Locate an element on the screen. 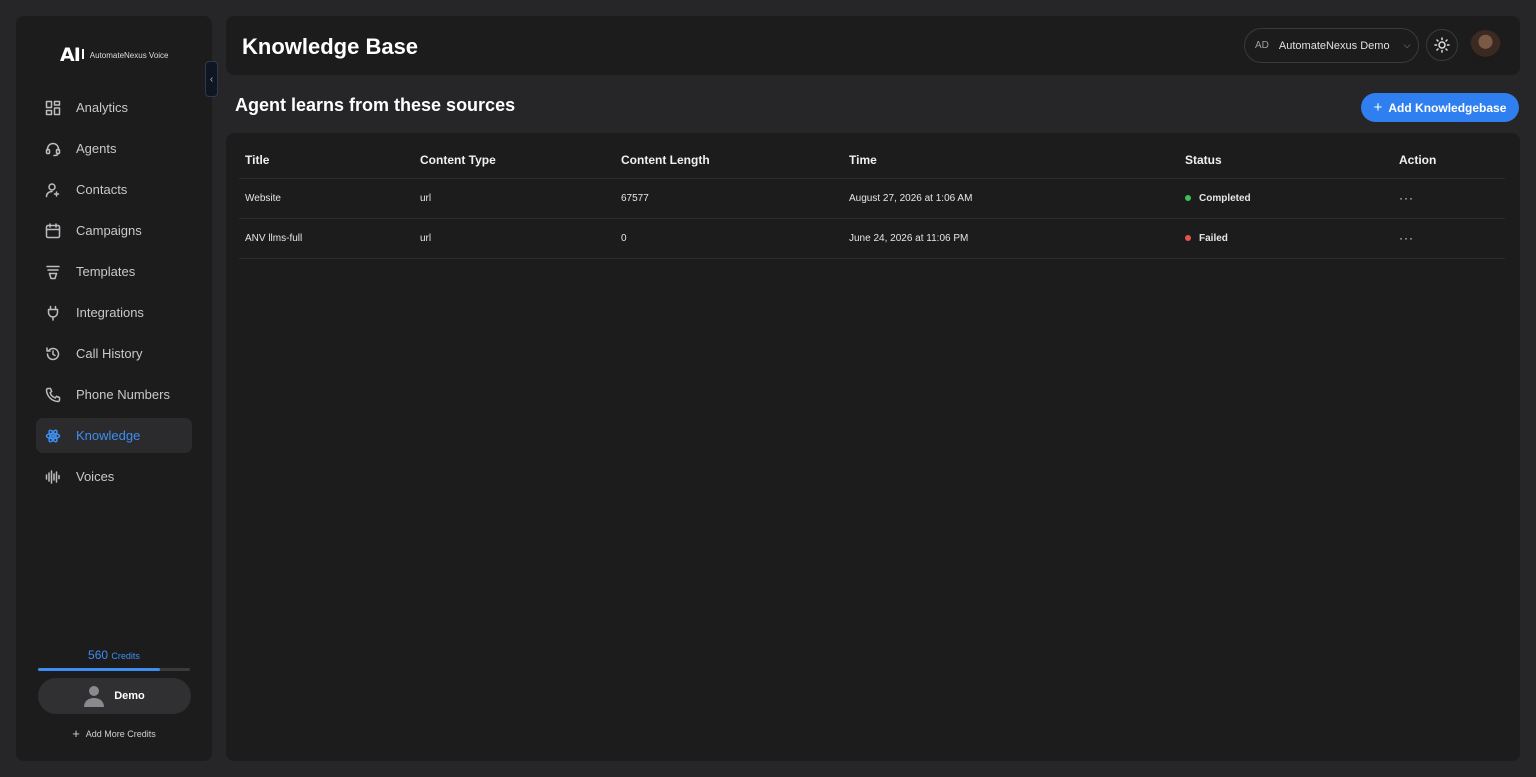  sidebar-item-agents: Agents is located at coordinates (114, 148).